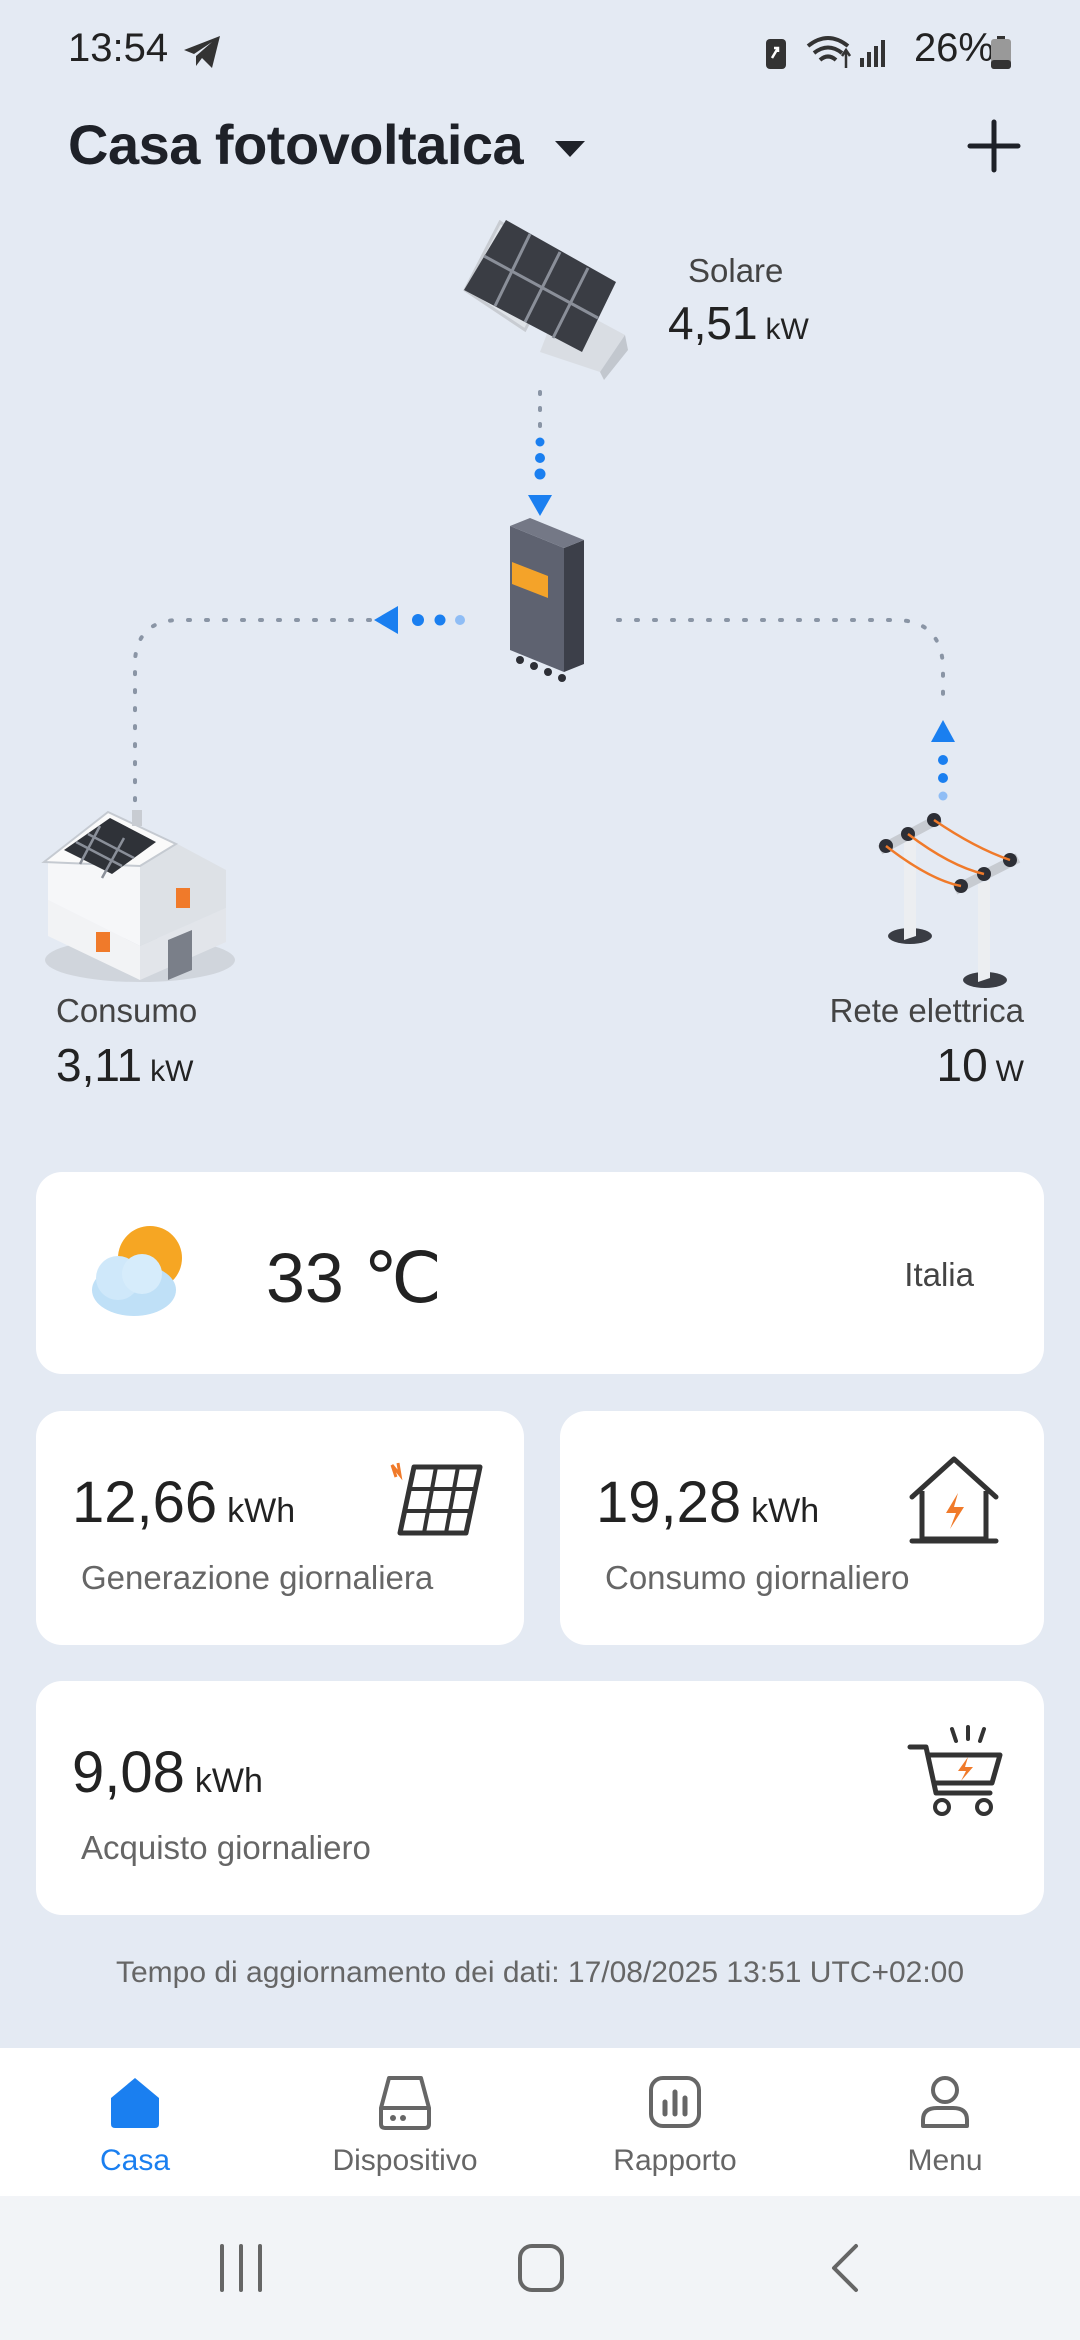  I want to click on plus-icon, so click(994, 146).